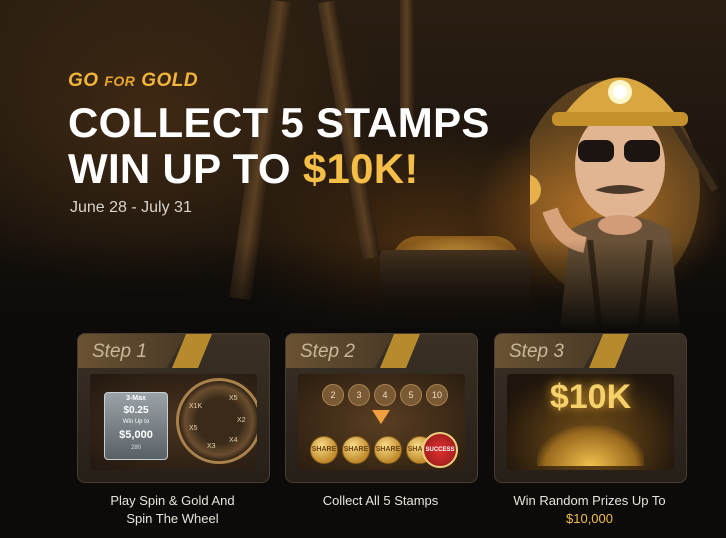  What do you see at coordinates (216, 421) in the screenshot?
I see `prize-wheel: X1K X5 X2 X4 X3 X5` at bounding box center [216, 421].